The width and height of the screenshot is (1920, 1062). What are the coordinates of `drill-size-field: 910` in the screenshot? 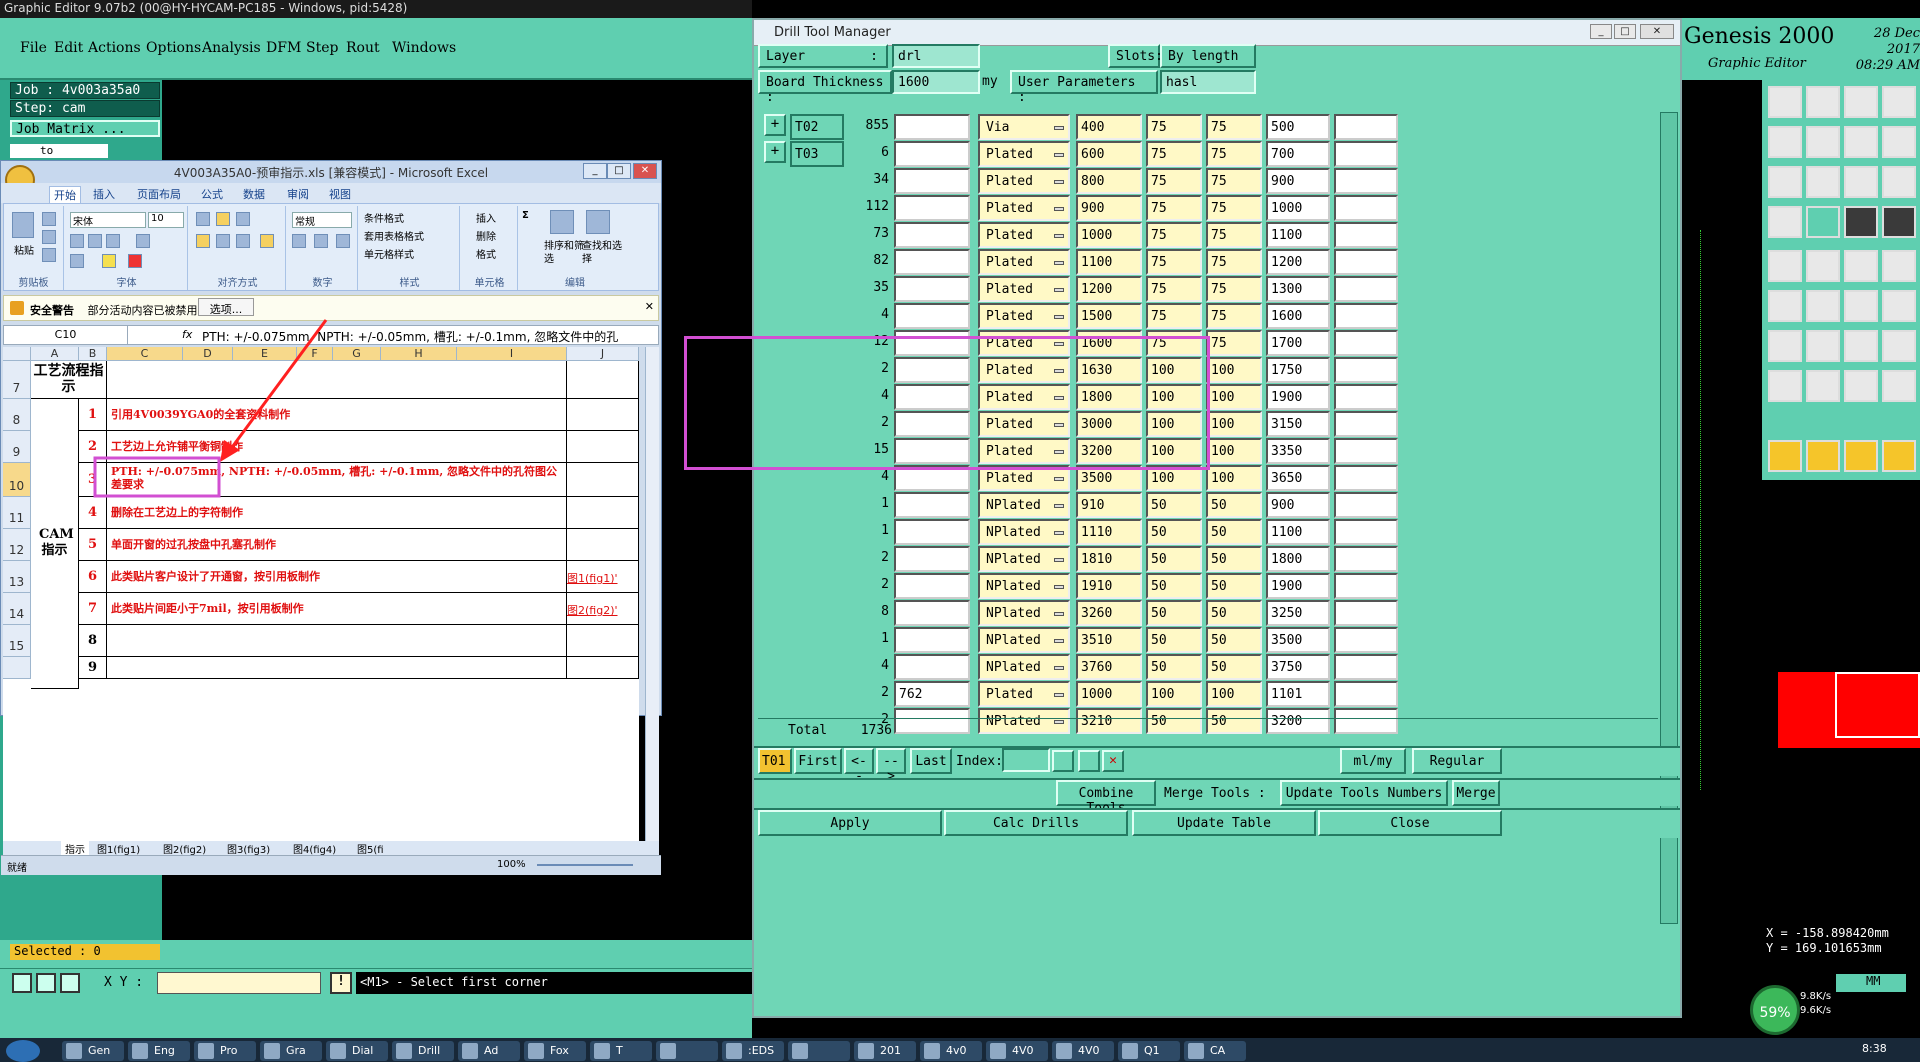 It's located at (1109, 505).